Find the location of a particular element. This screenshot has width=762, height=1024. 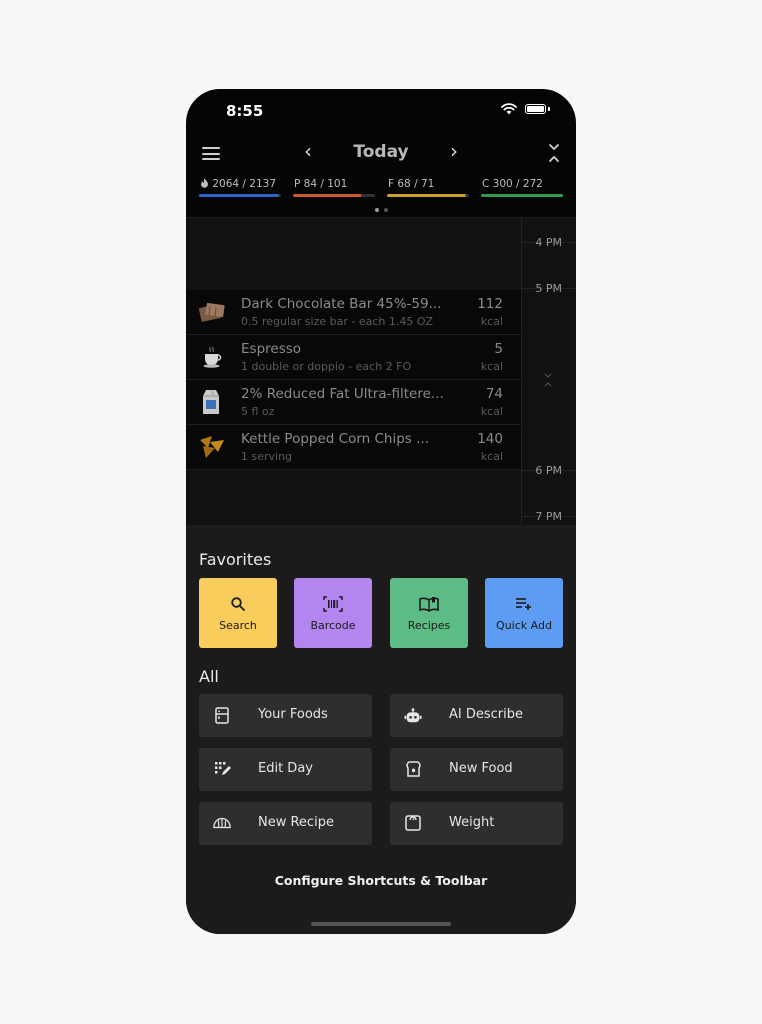

time-label-5pm: 5 PM is located at coordinates (548, 288).